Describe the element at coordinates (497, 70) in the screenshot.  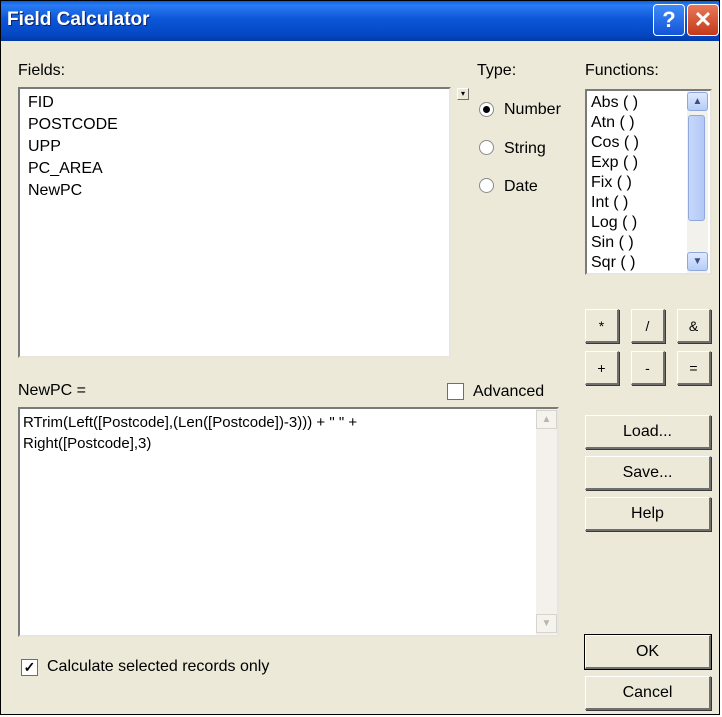
I see `type-label: Type:` at that location.